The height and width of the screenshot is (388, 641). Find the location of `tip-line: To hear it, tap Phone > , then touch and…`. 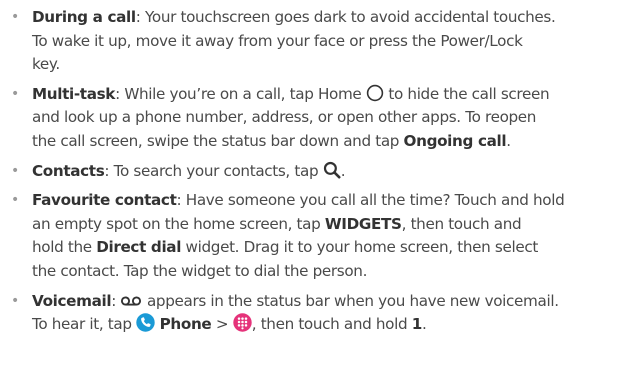

tip-line: To hear it, tap Phone > , then touch and… is located at coordinates (229, 323).